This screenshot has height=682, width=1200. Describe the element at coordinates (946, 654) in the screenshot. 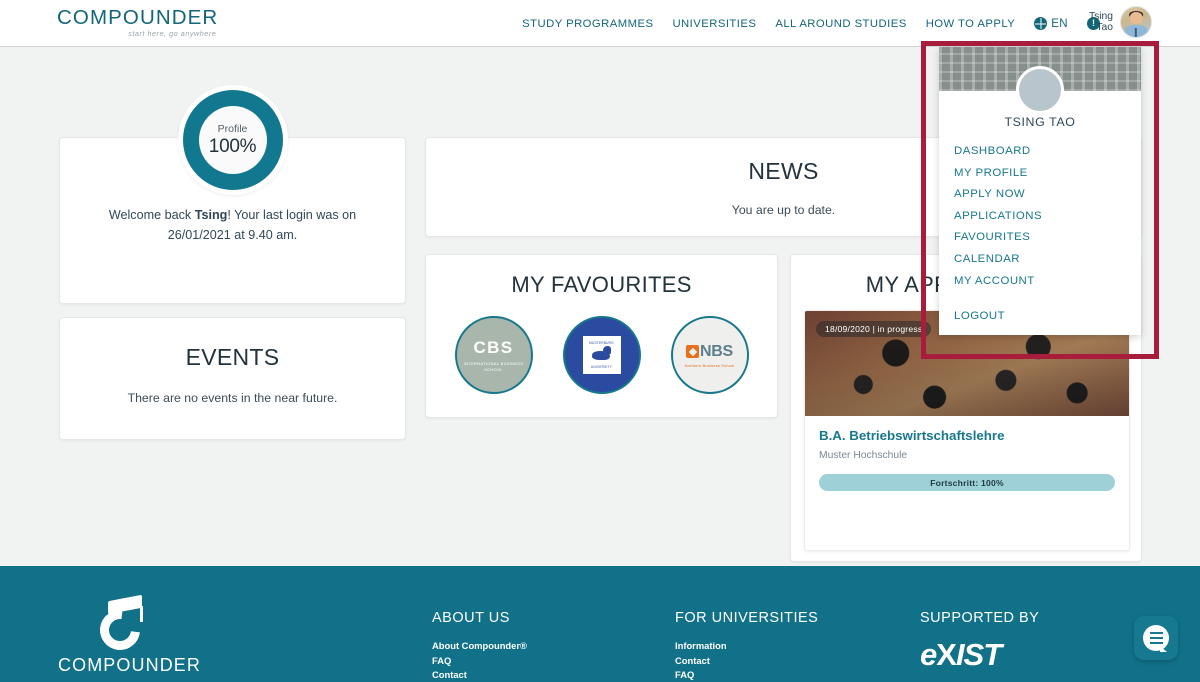

I see `exist-logo-x: X` at that location.